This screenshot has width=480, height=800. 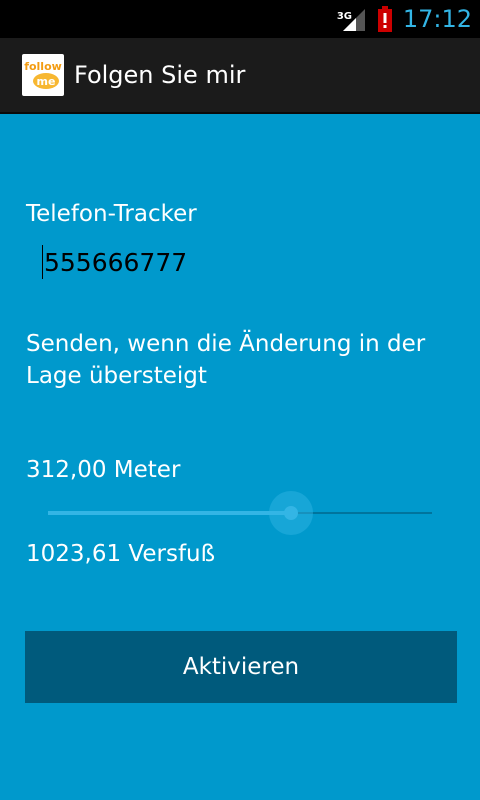 What do you see at coordinates (243, 262) in the screenshot?
I see `phone-number-input` at bounding box center [243, 262].